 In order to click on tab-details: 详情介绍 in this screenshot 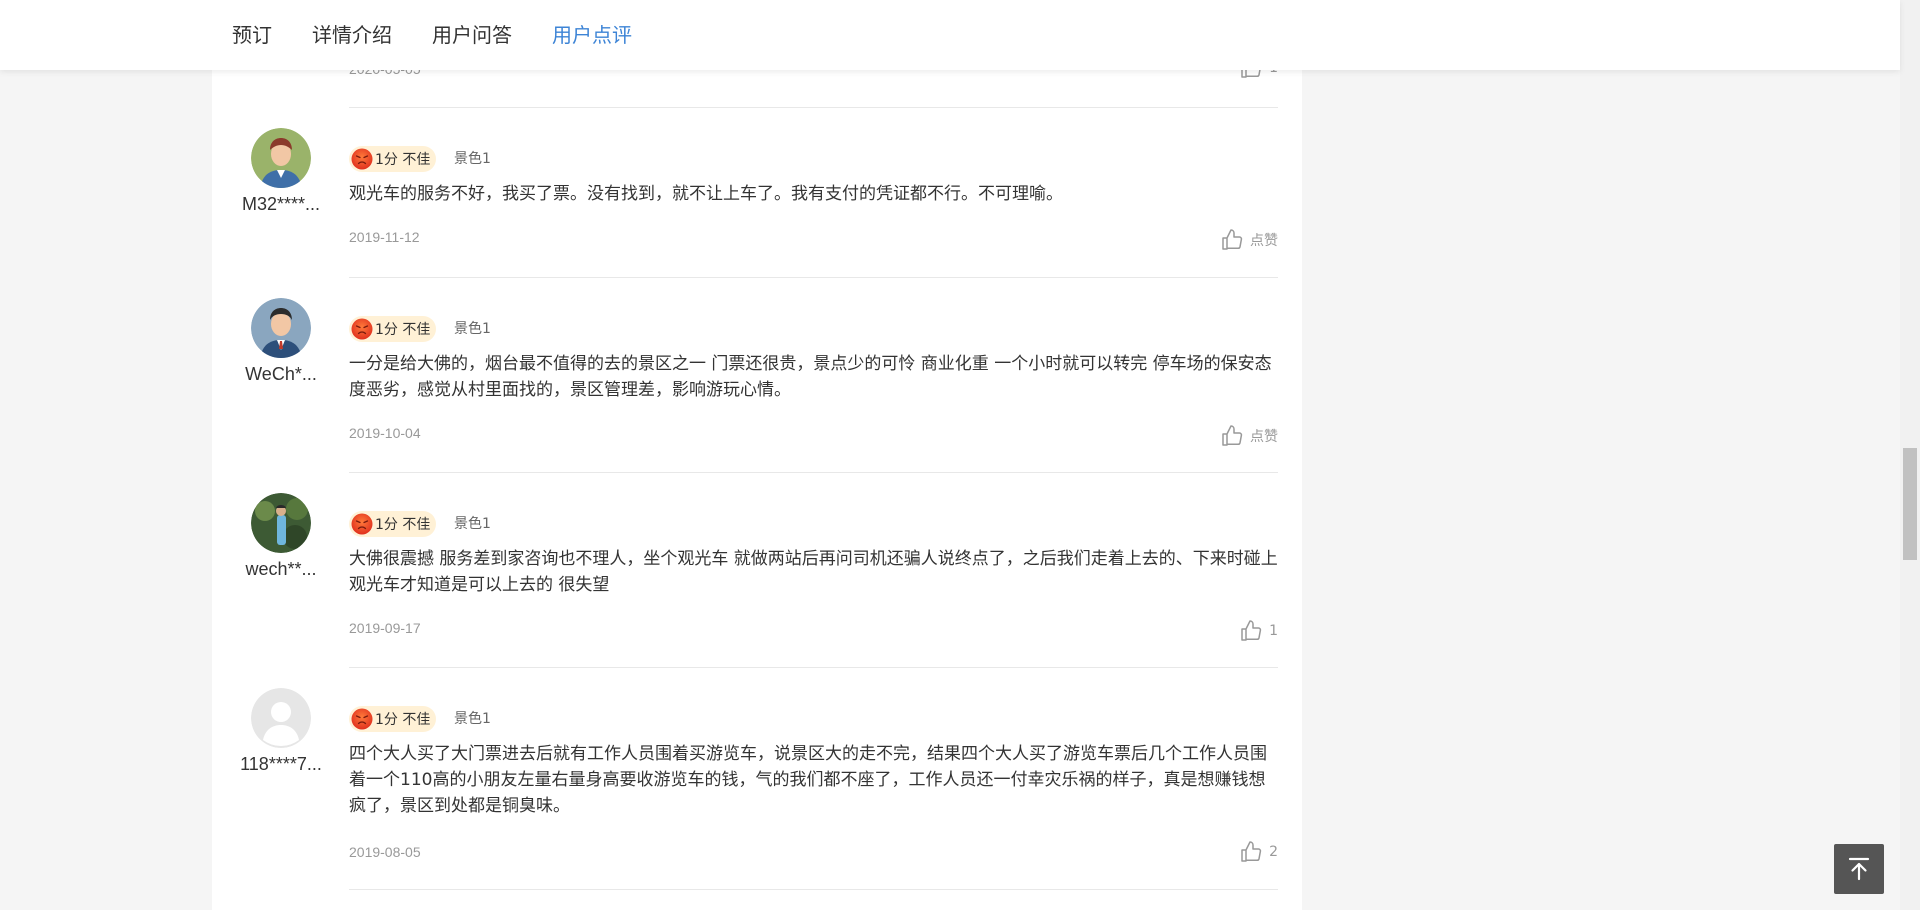, I will do `click(352, 35)`.